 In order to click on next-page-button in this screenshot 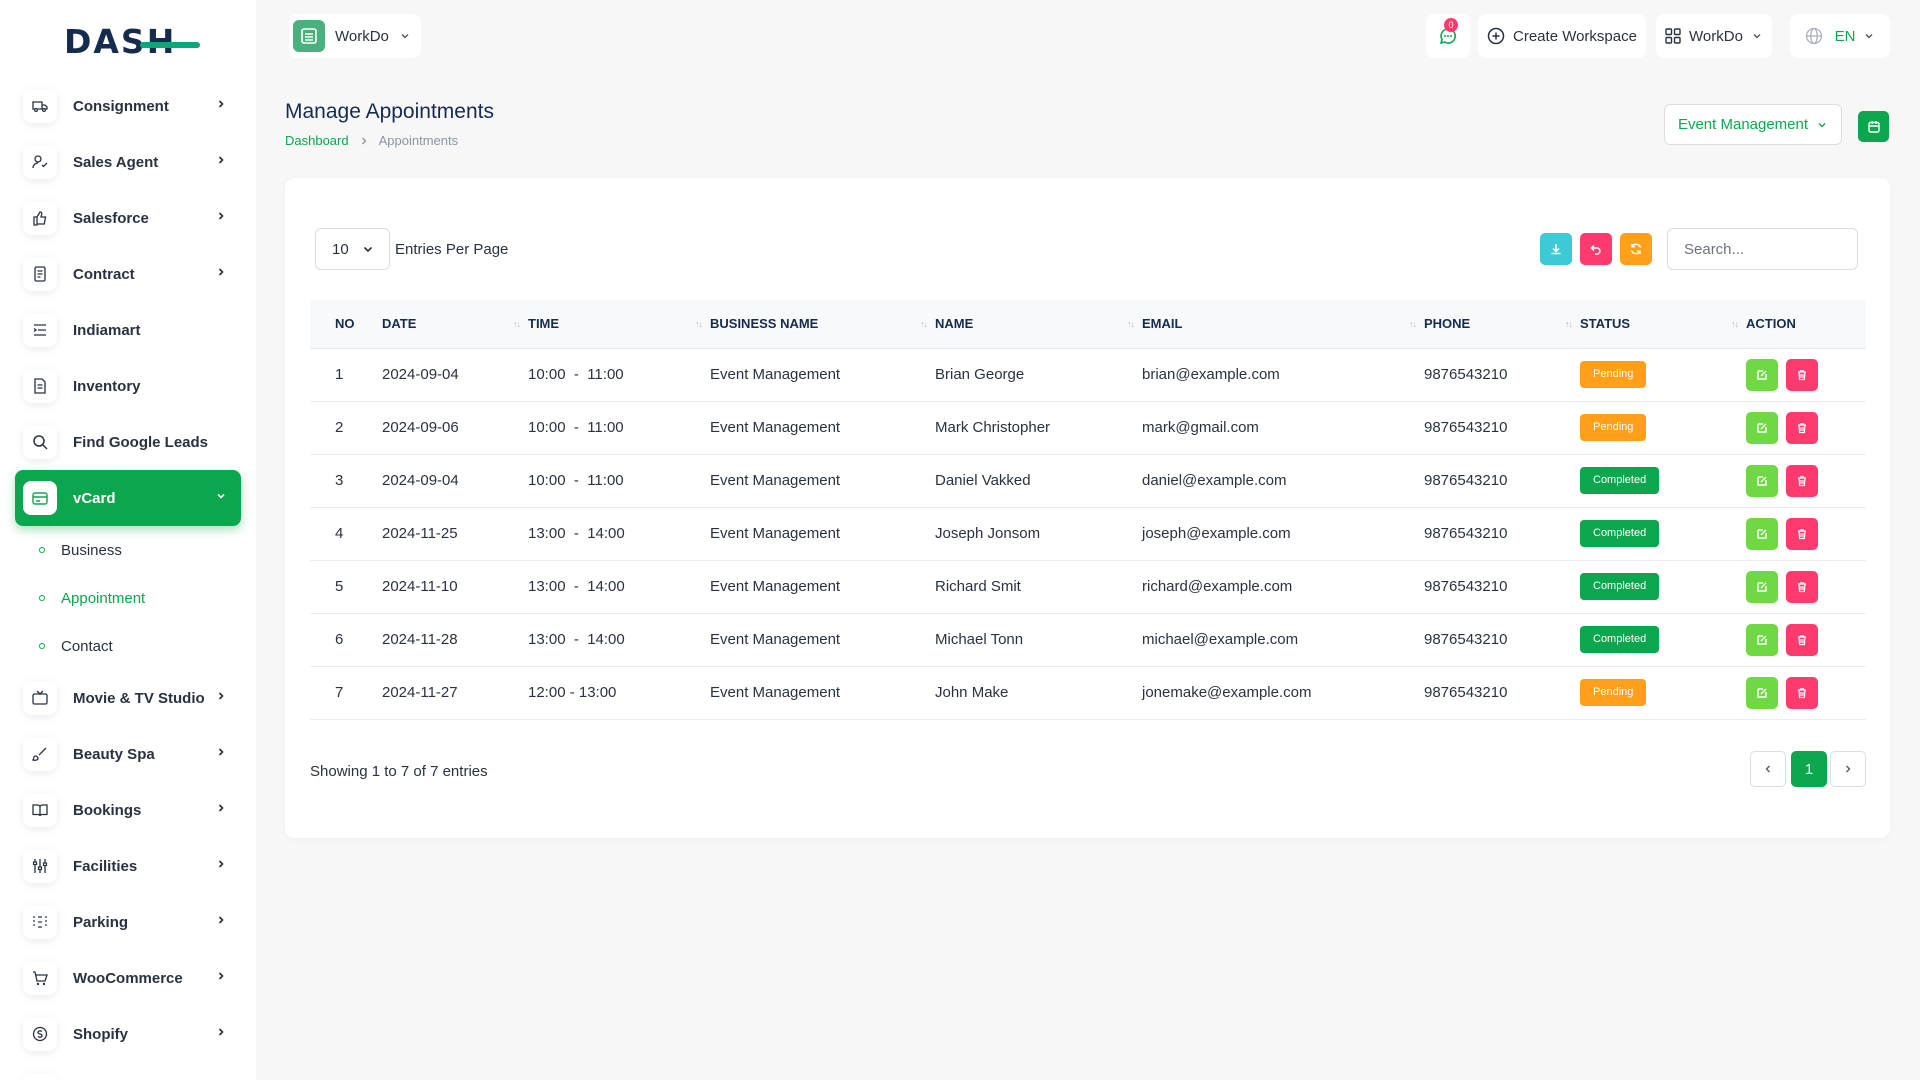, I will do `click(1848, 769)`.